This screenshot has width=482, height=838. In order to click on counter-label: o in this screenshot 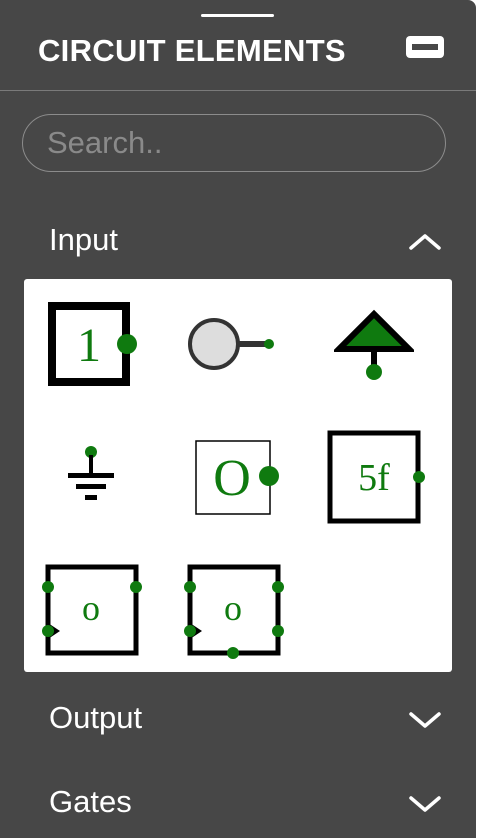, I will do `click(233, 608)`.